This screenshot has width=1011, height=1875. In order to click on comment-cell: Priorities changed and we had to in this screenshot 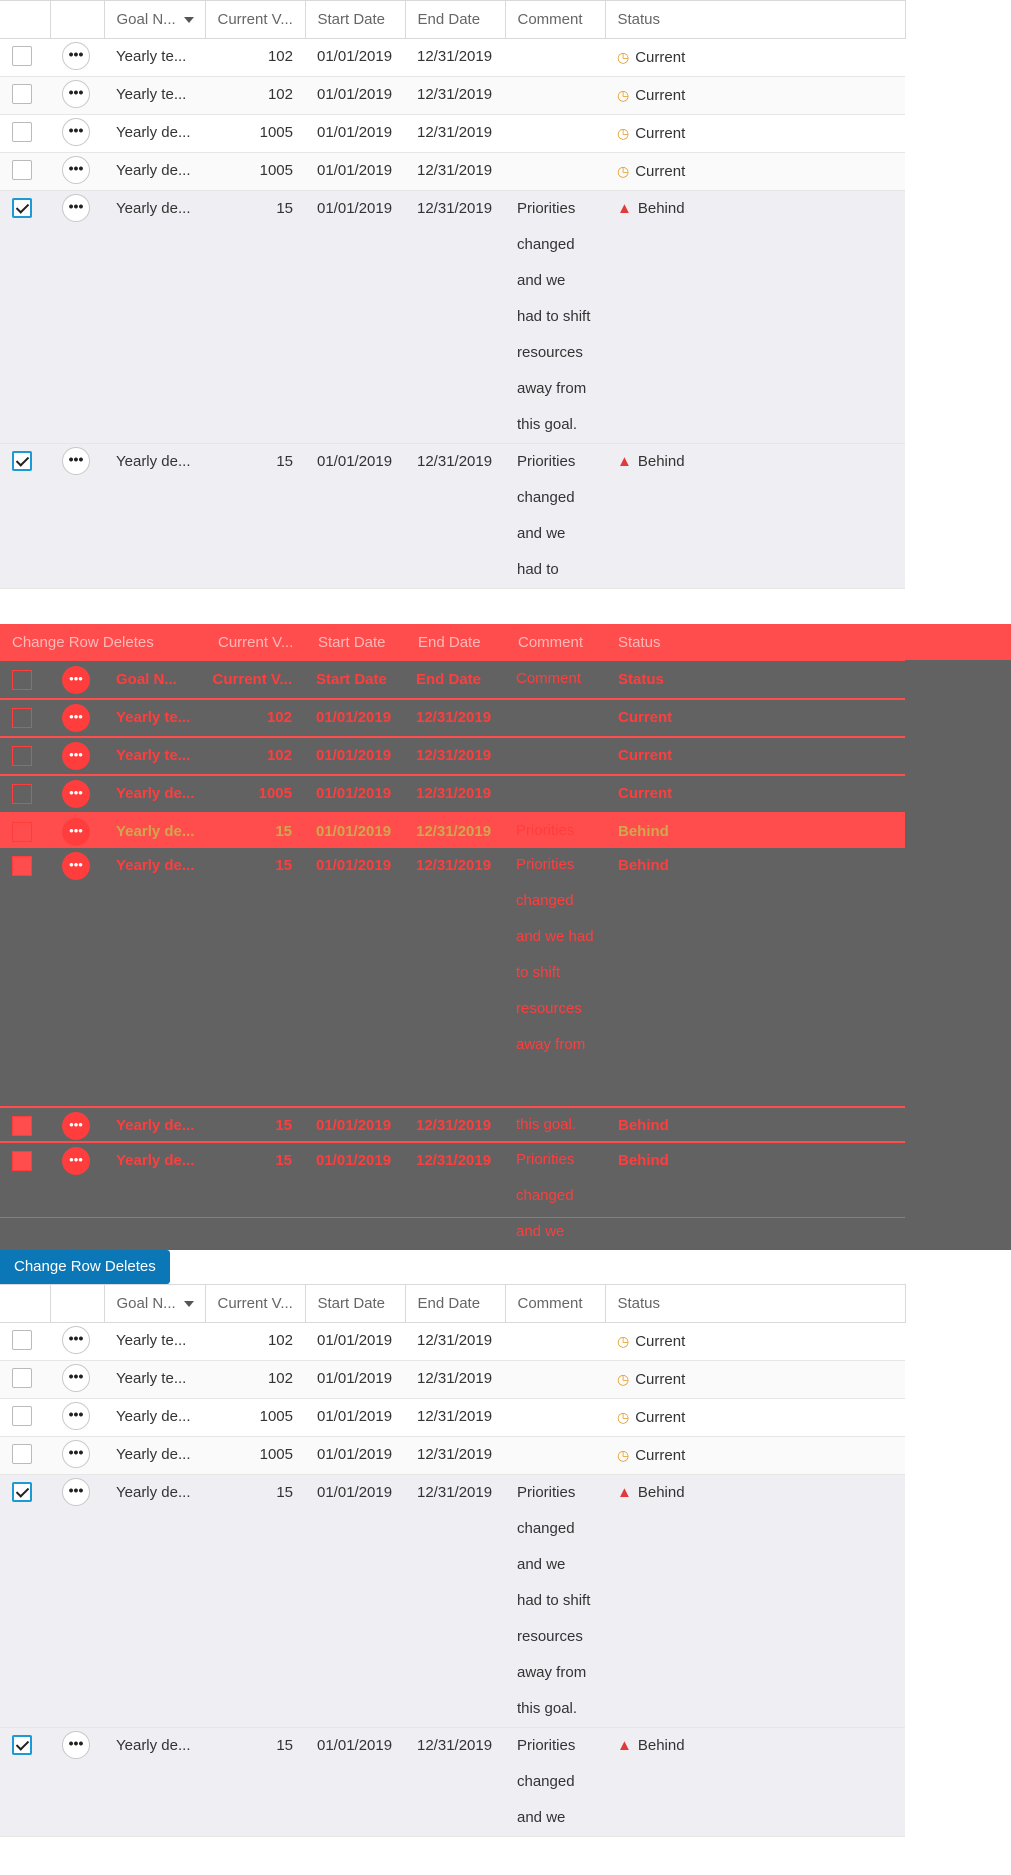, I will do `click(555, 516)`.